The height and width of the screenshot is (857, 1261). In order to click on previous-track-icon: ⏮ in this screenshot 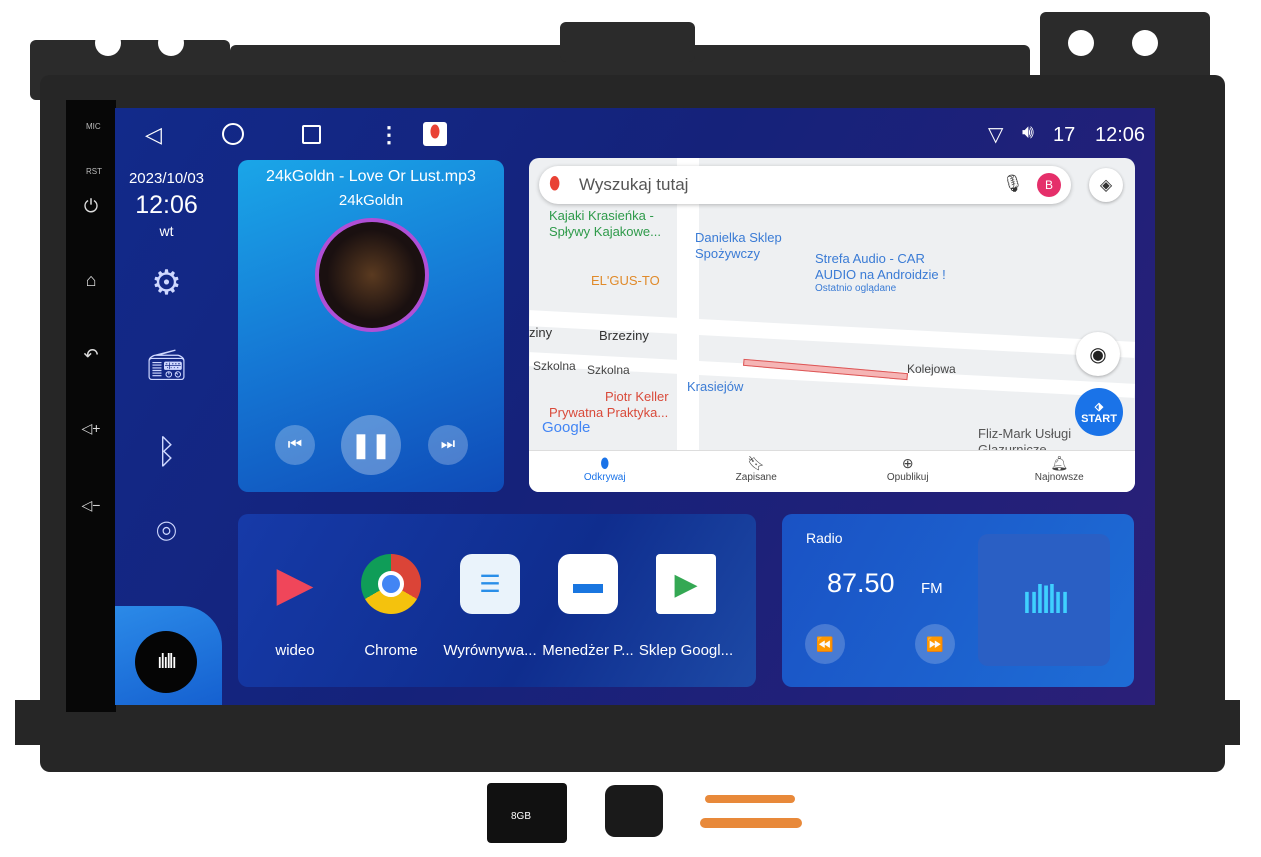, I will do `click(295, 445)`.